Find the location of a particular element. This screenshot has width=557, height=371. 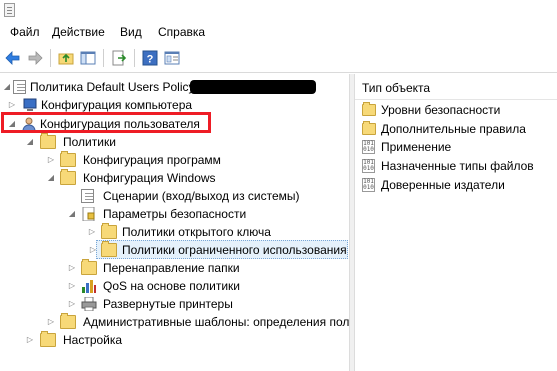

security-settings-icon is located at coordinates (88, 214).